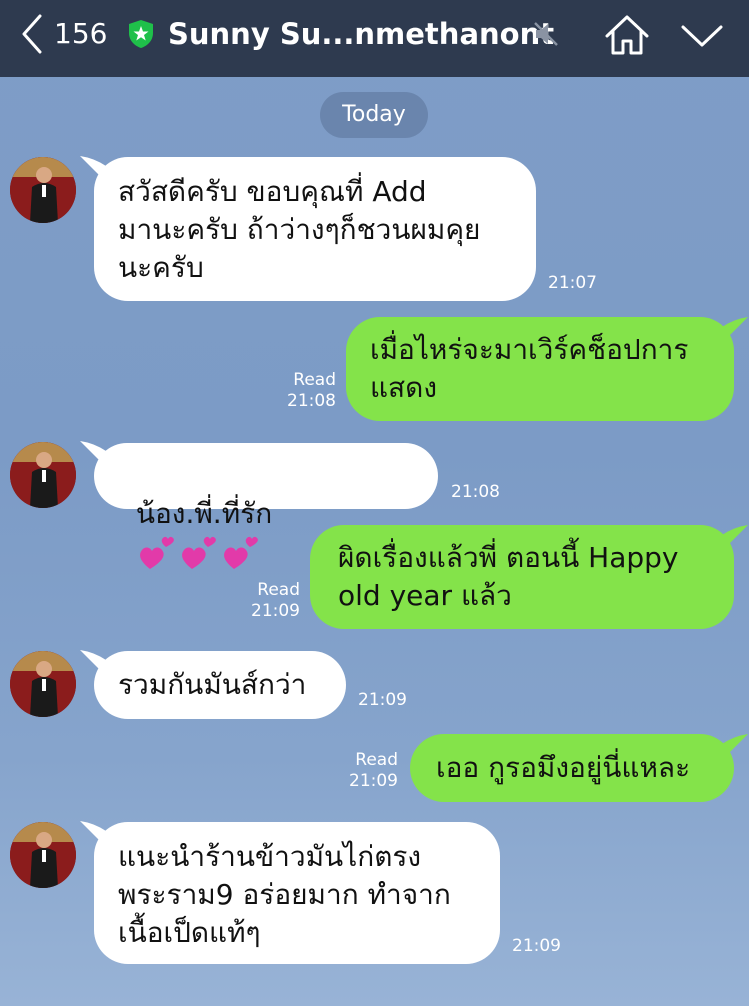 Image resolution: width=749 pixels, height=1006 pixels. I want to click on back-icon, so click(32, 34).